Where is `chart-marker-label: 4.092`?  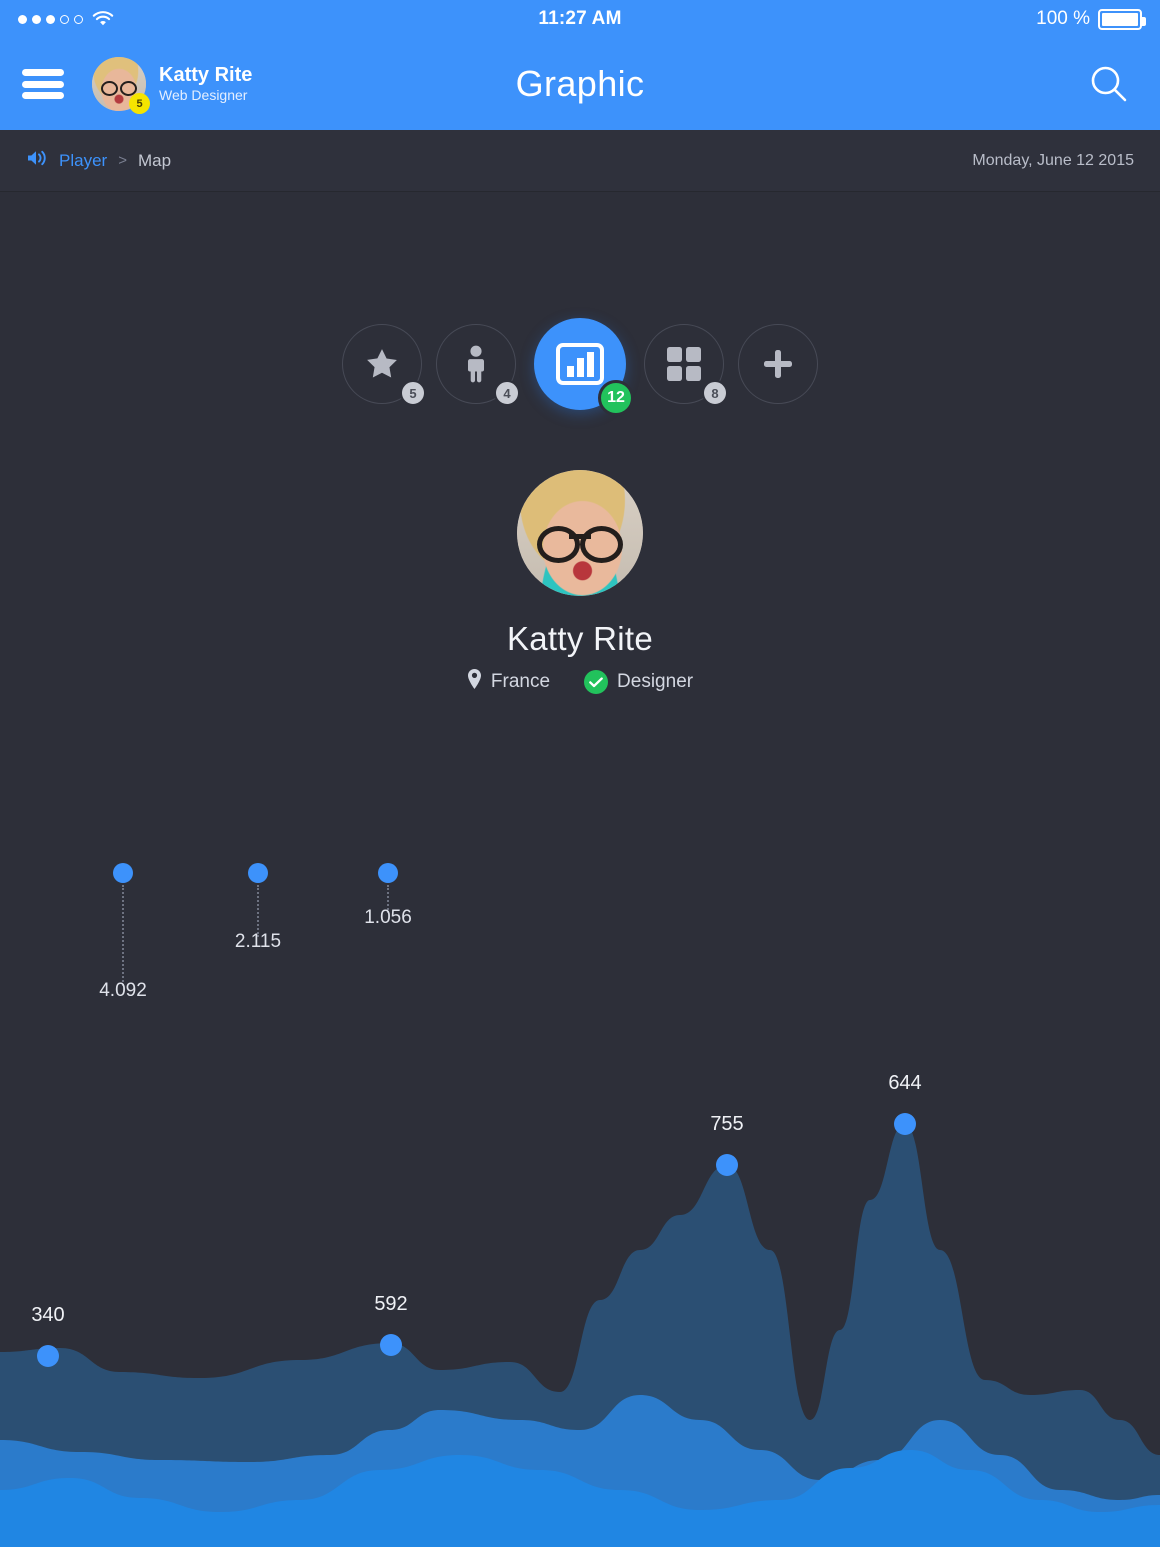 chart-marker-label: 4.092 is located at coordinates (123, 990).